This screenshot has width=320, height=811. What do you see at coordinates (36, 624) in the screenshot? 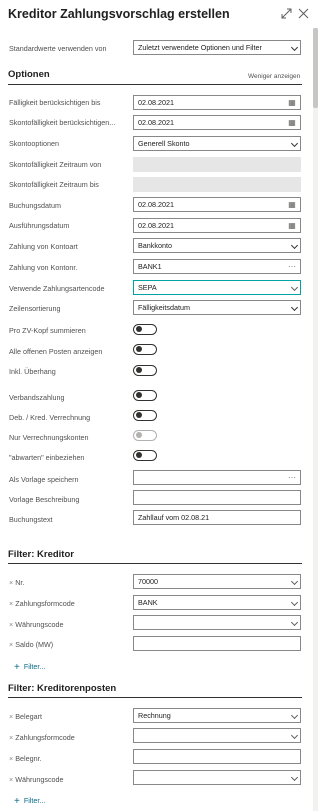
I see `filter-waehrungscode-label: Währungscode` at bounding box center [36, 624].